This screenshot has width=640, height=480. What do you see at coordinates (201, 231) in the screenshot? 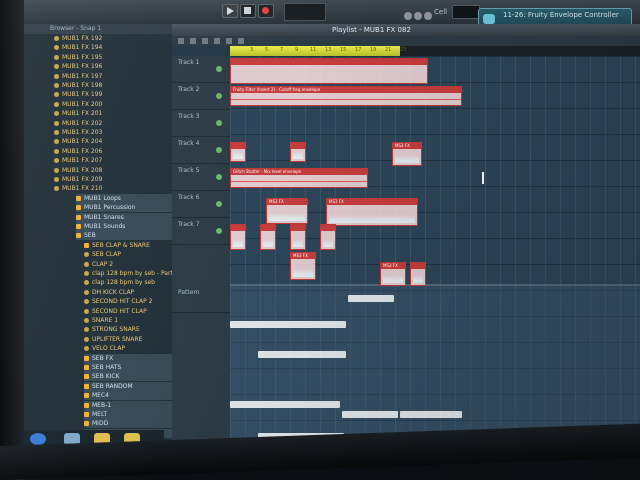
I see `track-header: Track 7` at bounding box center [201, 231].